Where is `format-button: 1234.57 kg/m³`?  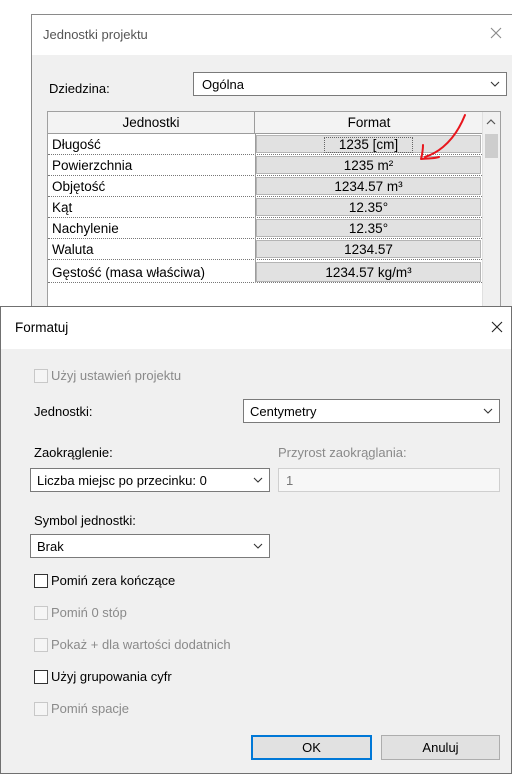
format-button: 1234.57 kg/m³ is located at coordinates (368, 272).